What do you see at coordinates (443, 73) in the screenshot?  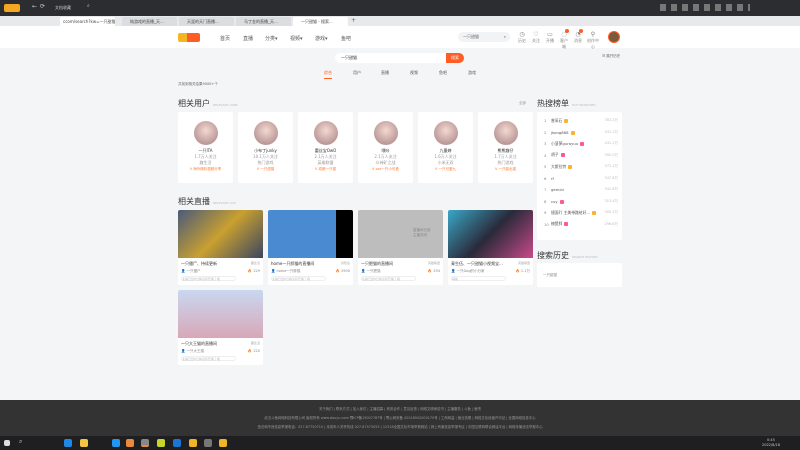 I see `tab-yuba: 鱼吧` at bounding box center [443, 73].